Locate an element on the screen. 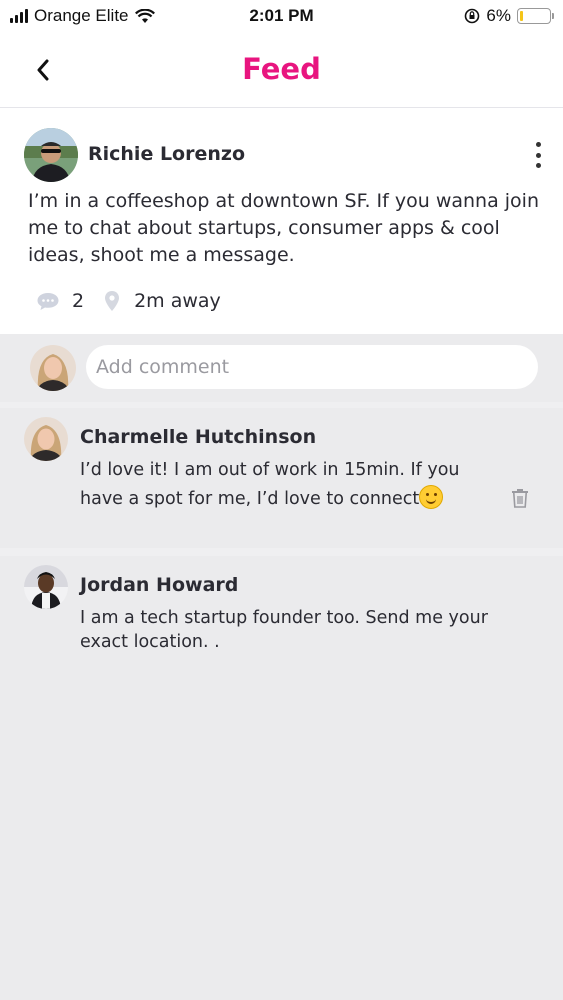  add-comment-row is located at coordinates (281, 368).